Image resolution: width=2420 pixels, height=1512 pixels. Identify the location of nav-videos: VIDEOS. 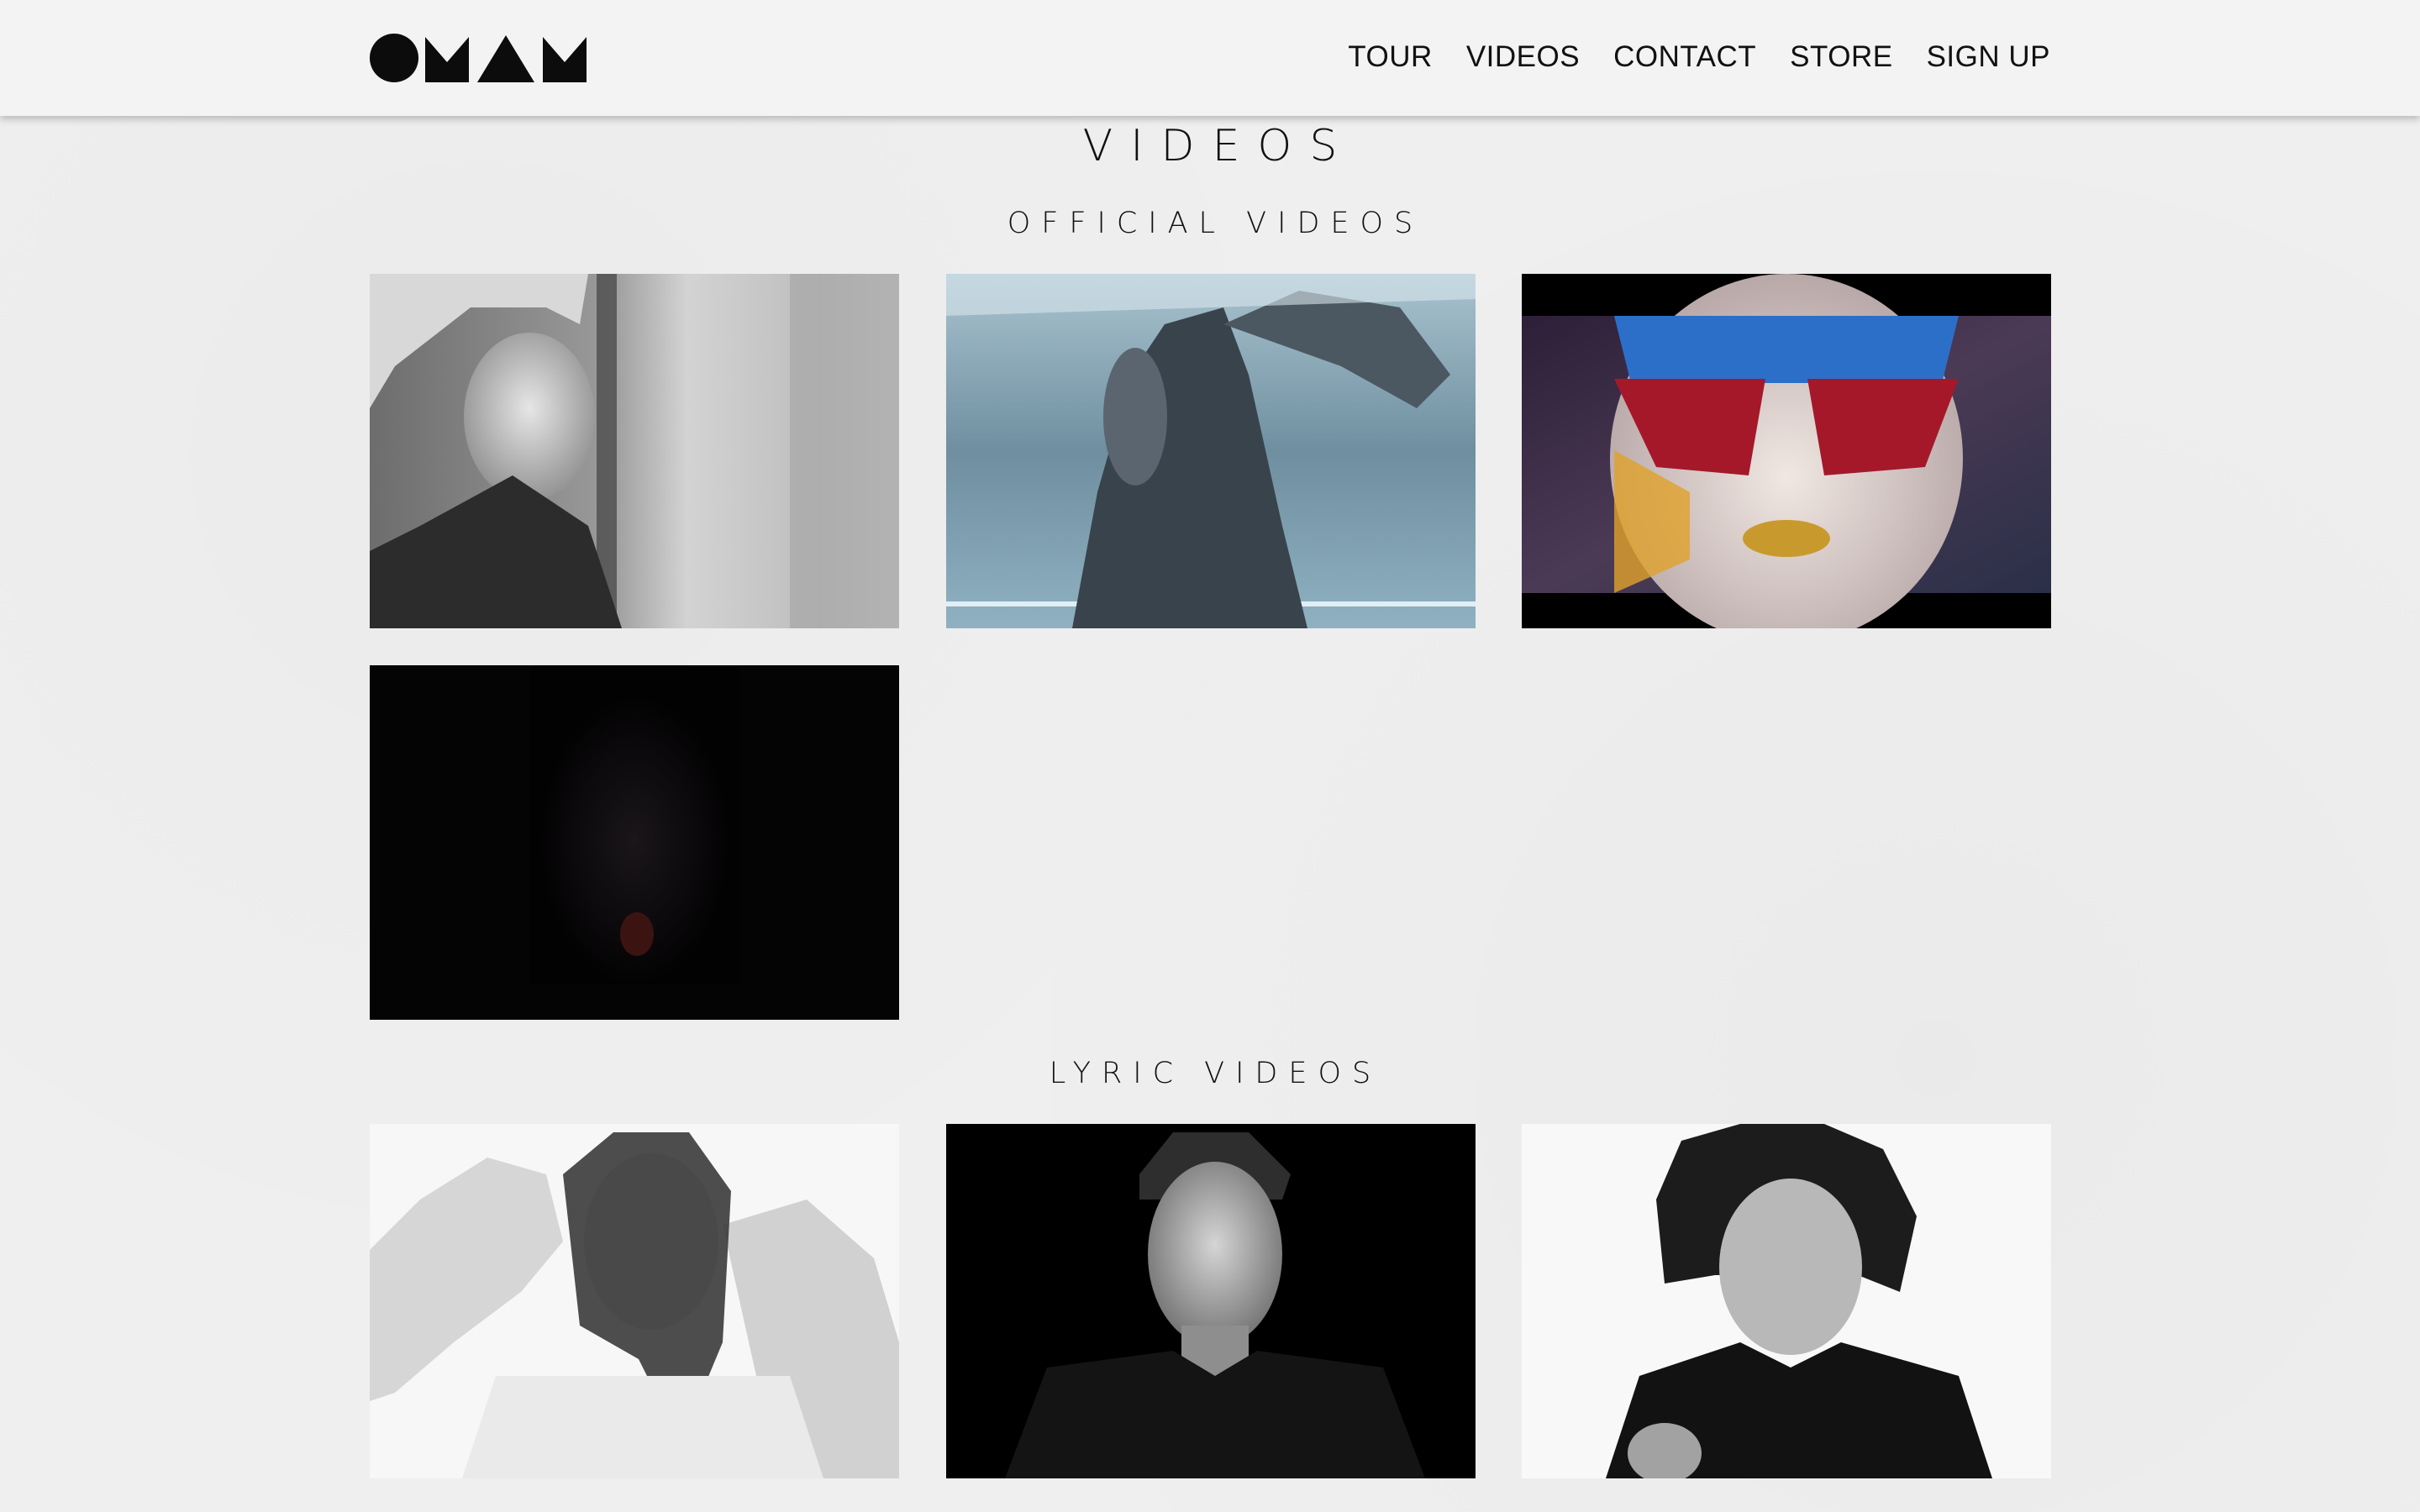
(1523, 57).